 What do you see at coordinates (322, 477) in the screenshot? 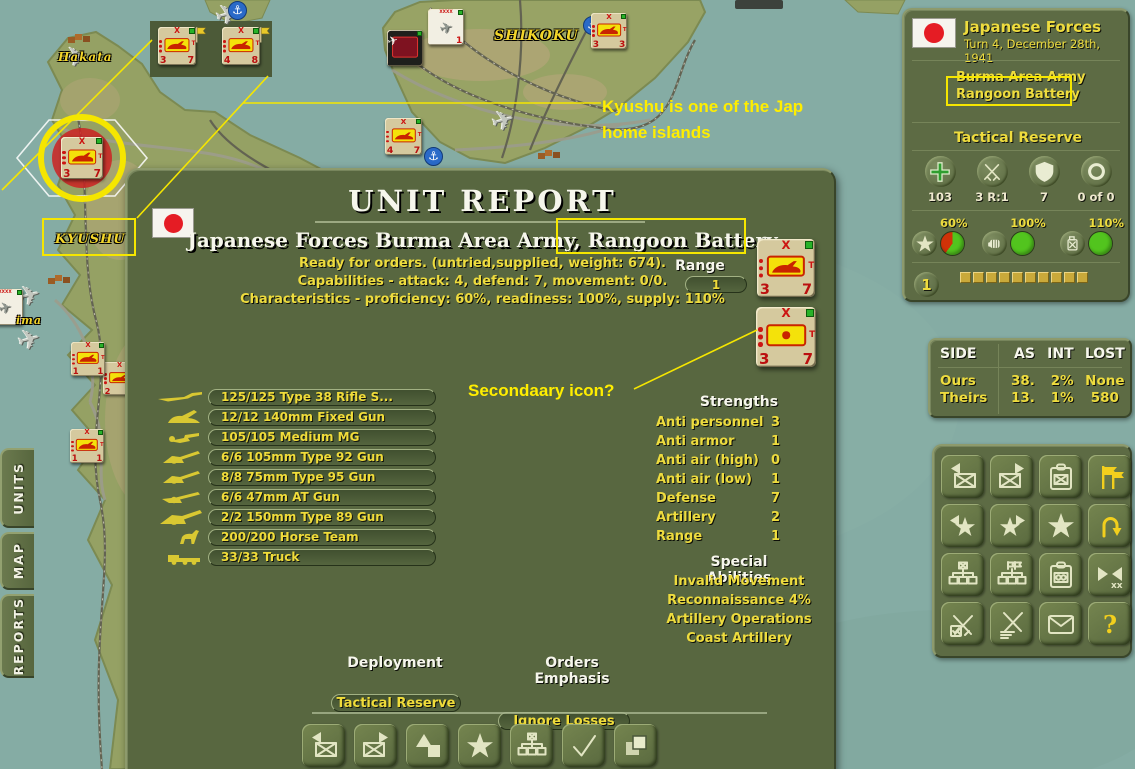
I see `equipment-pill: 8/8 75mm Type 95 Gun` at bounding box center [322, 477].